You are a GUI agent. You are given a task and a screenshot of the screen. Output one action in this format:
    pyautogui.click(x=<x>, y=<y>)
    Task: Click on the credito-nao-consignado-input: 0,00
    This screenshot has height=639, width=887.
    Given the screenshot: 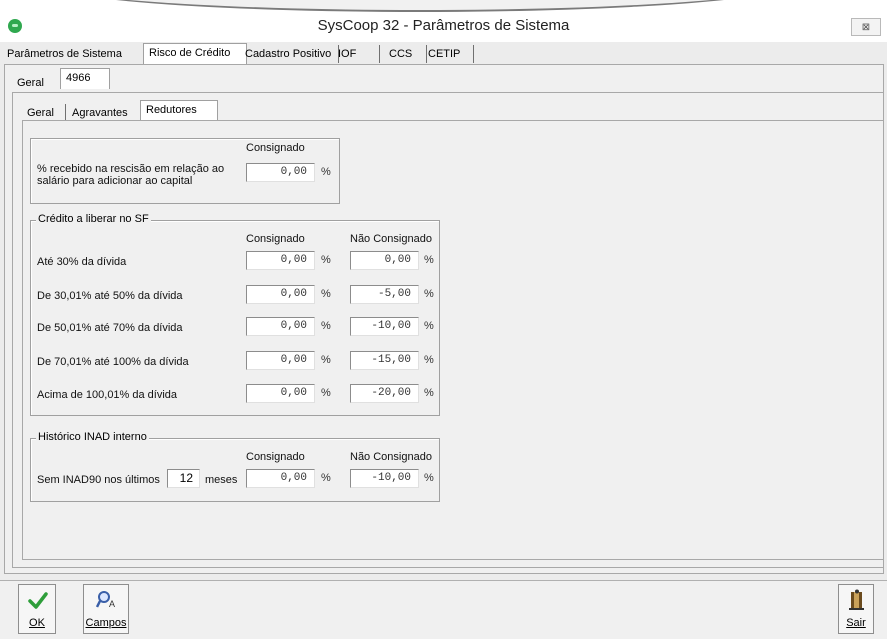 What is the action you would take?
    pyautogui.click(x=384, y=260)
    